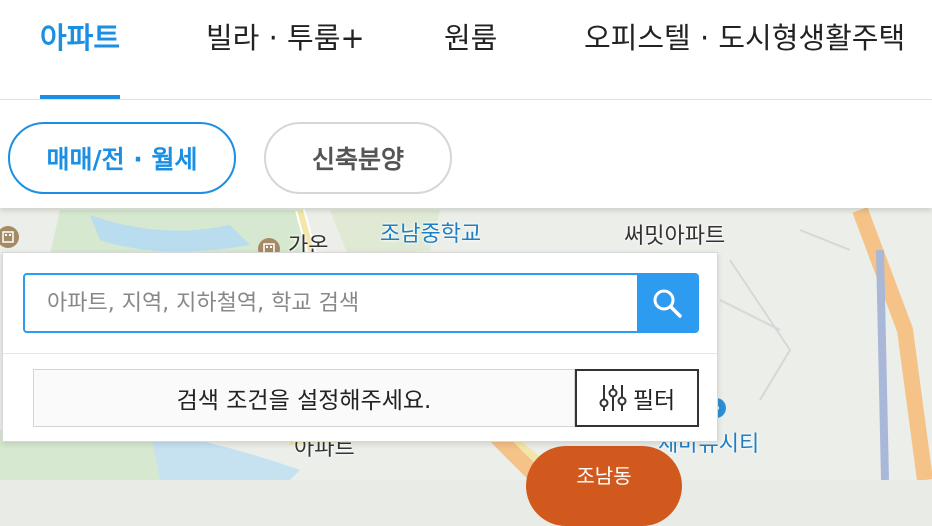 The width and height of the screenshot is (932, 526). Describe the element at coordinates (304, 401) in the screenshot. I see `search-condition-text: 검색 조건을 설정해주세요.` at that location.